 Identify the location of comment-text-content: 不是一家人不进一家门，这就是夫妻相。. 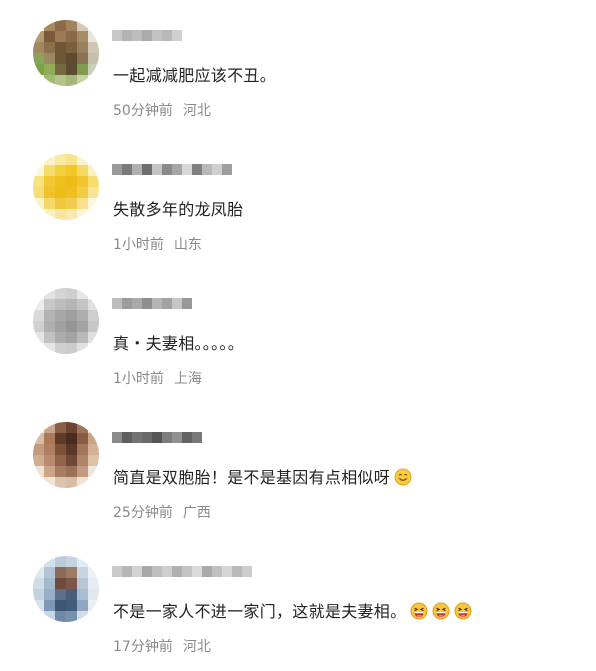
(260, 611).